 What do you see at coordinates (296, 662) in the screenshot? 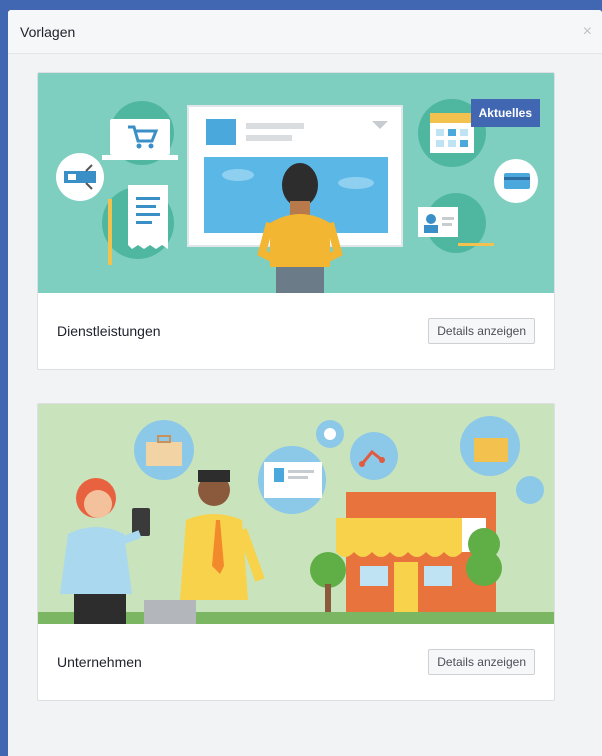
I see `card-footer: Unternehmen Details anzeigen` at bounding box center [296, 662].